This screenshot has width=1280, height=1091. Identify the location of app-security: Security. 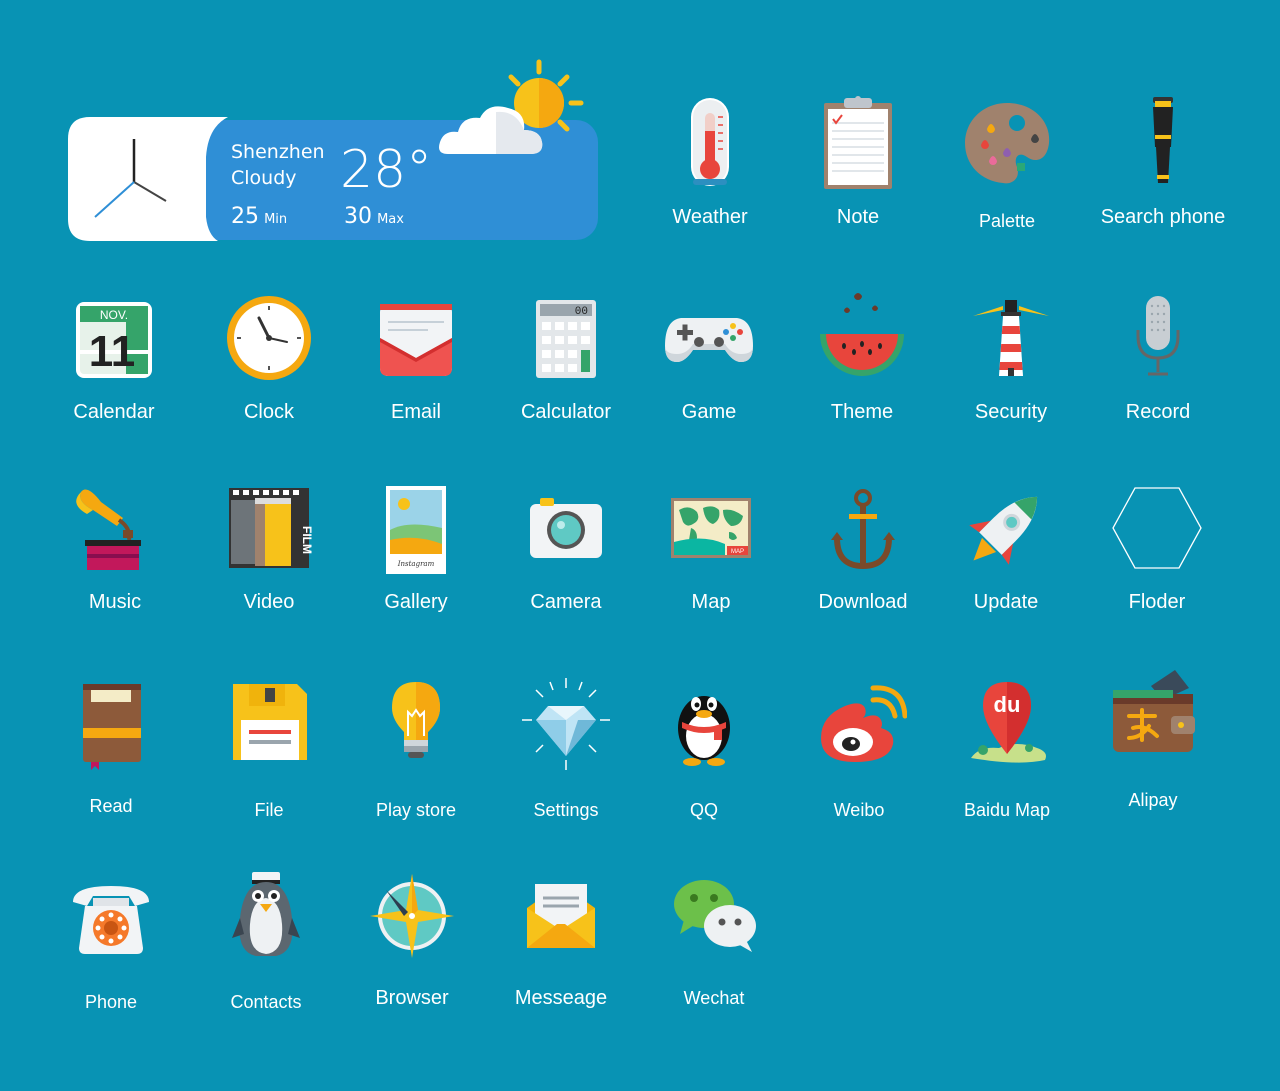
(1011, 357).